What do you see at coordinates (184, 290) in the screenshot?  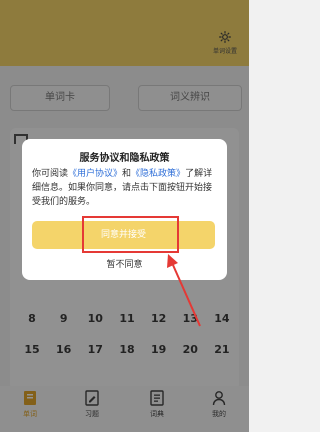 I see `annotation-arrow` at bounding box center [184, 290].